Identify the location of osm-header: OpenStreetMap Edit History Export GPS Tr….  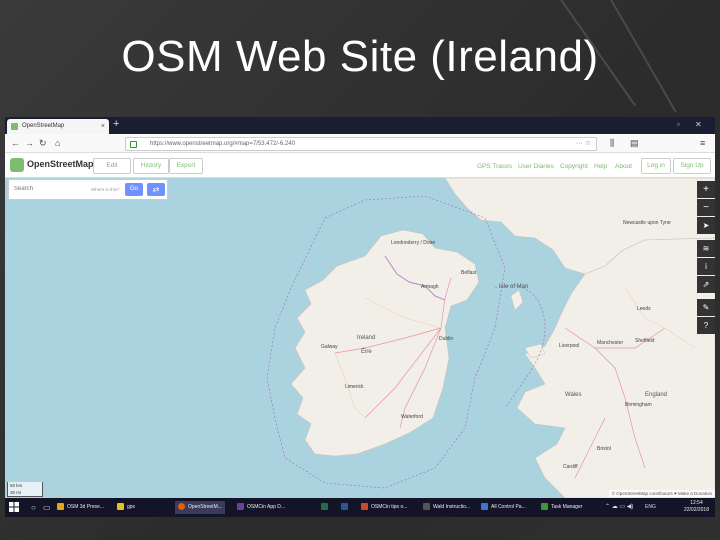
(360, 165).